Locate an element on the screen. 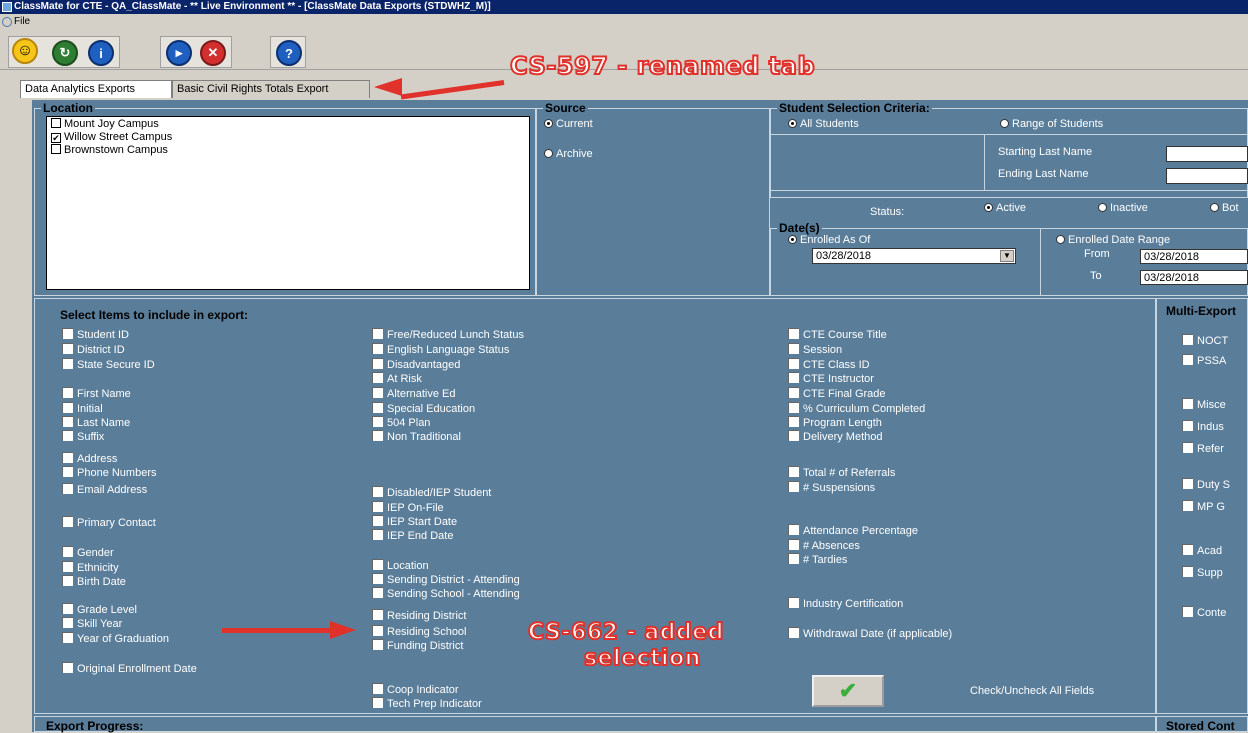 The height and width of the screenshot is (733, 1248). item-checkbox: Withdrawal Date (if applicable) is located at coordinates (870, 634).